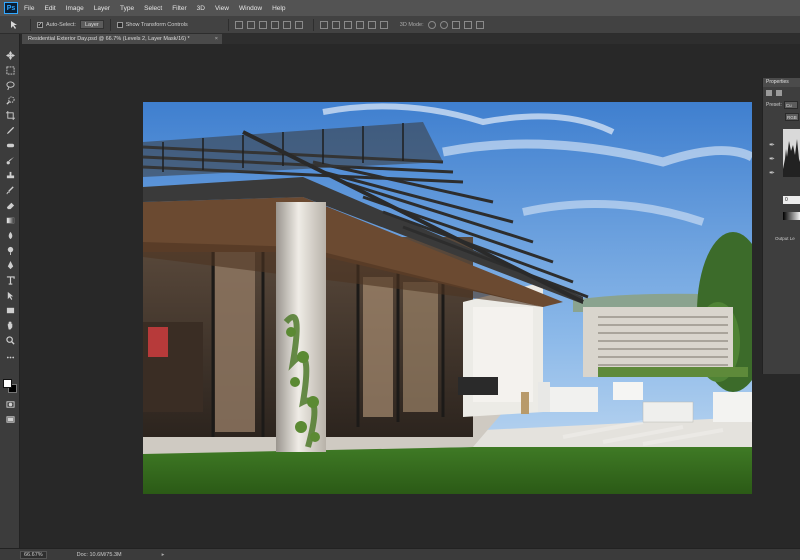  I want to click on 3d-mode-label: 3D Mode:, so click(411, 24).